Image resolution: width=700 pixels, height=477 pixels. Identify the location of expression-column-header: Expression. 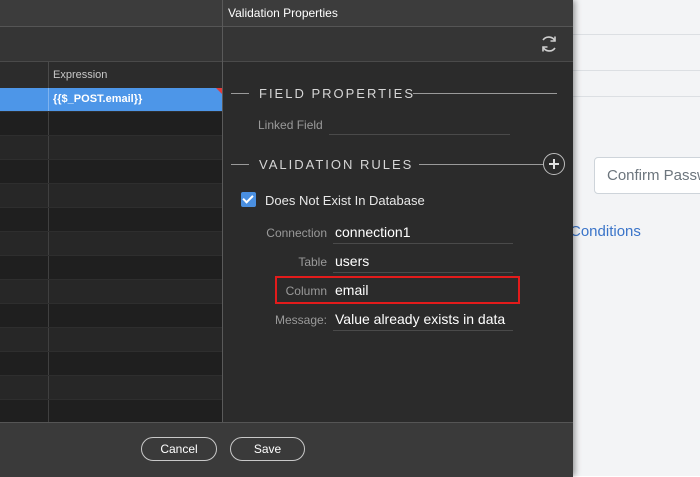
(80, 75).